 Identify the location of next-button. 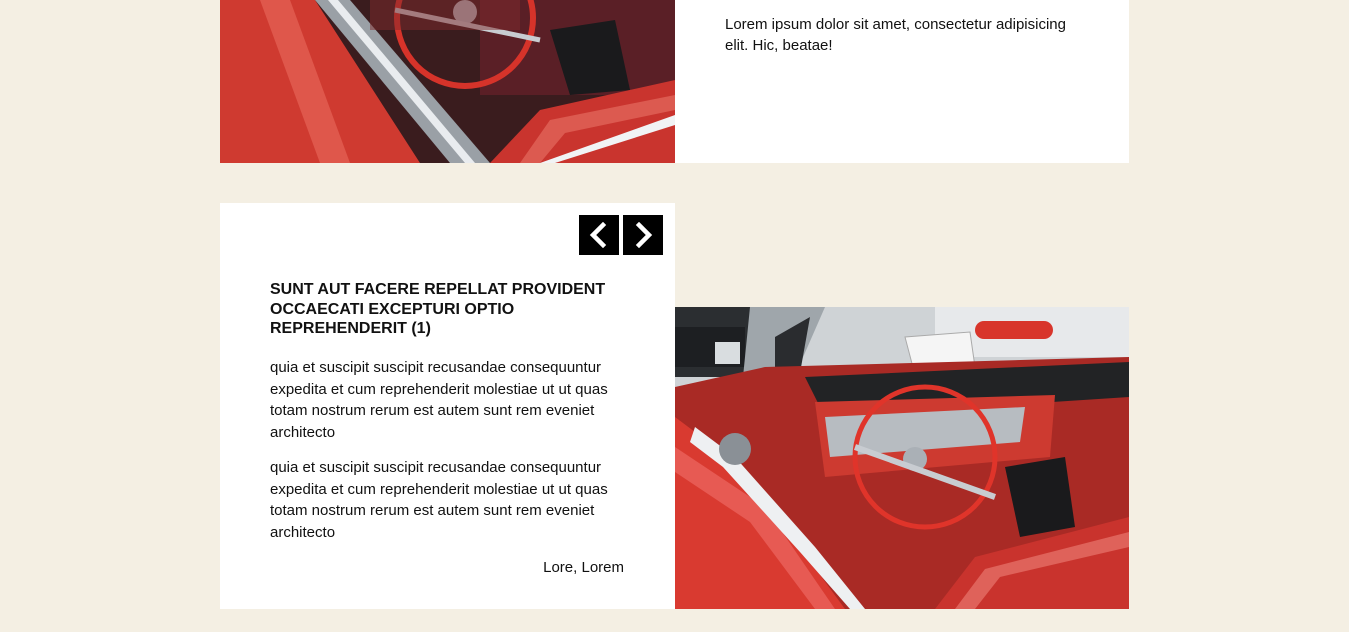
(643, 235).